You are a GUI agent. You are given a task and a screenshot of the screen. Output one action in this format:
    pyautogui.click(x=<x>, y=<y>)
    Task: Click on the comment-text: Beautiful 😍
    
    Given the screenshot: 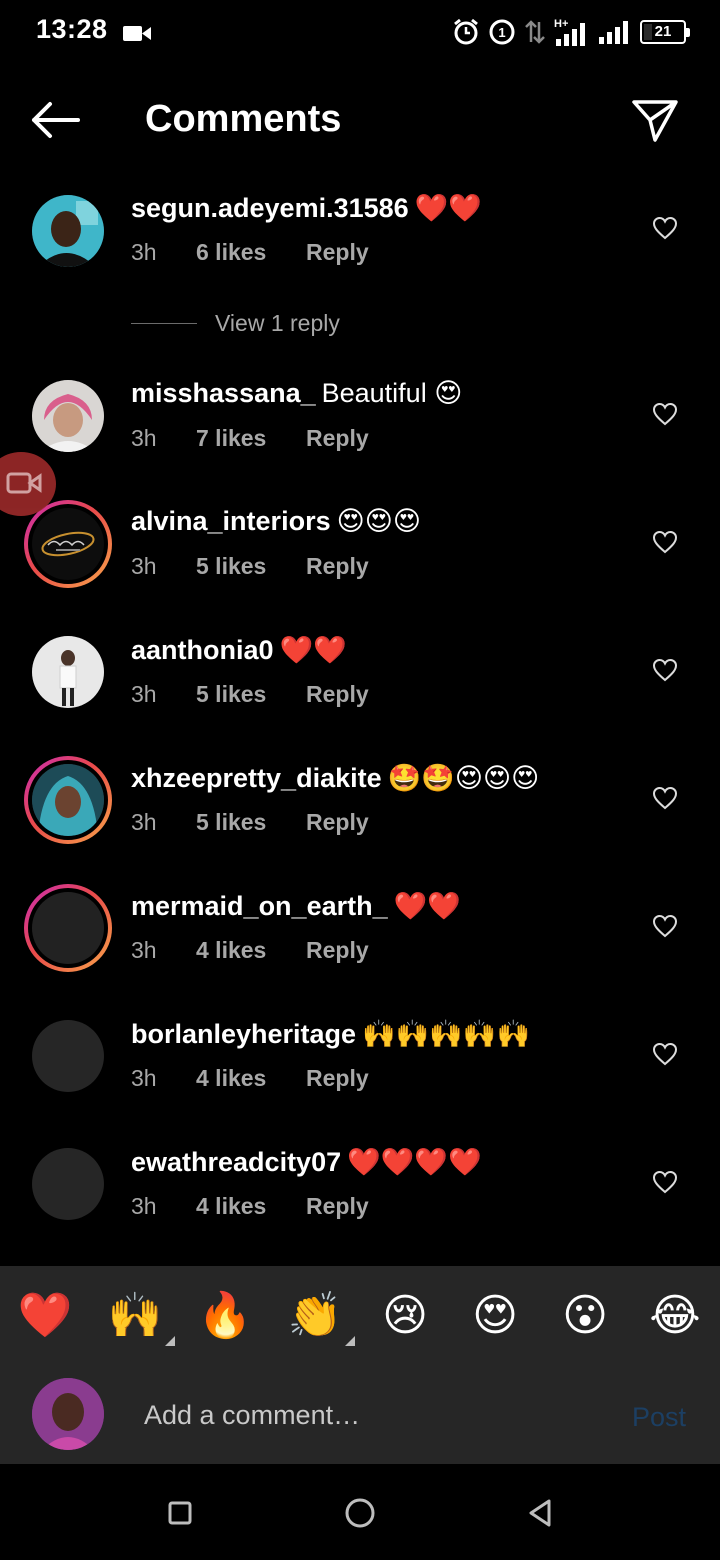 What is the action you would take?
    pyautogui.click(x=392, y=393)
    